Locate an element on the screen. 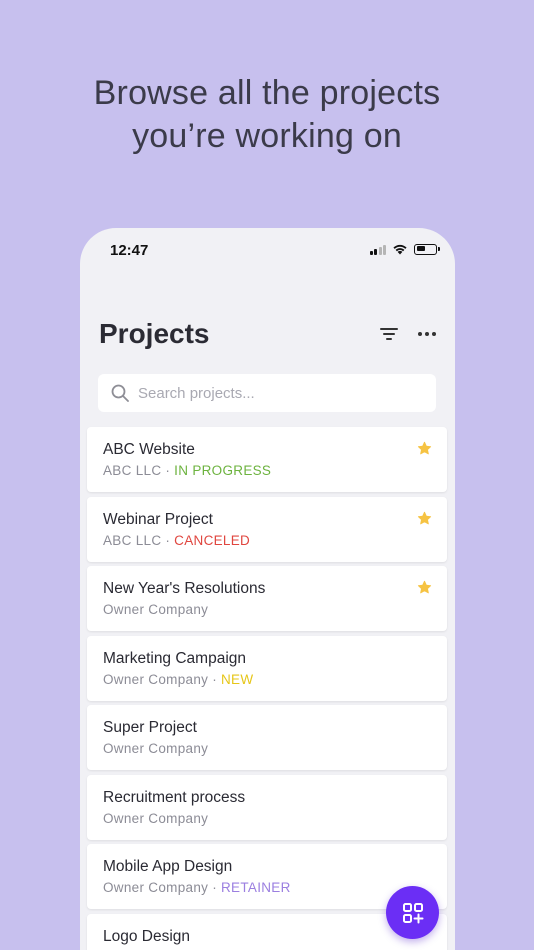 The height and width of the screenshot is (950, 534). more-icon is located at coordinates (427, 334).